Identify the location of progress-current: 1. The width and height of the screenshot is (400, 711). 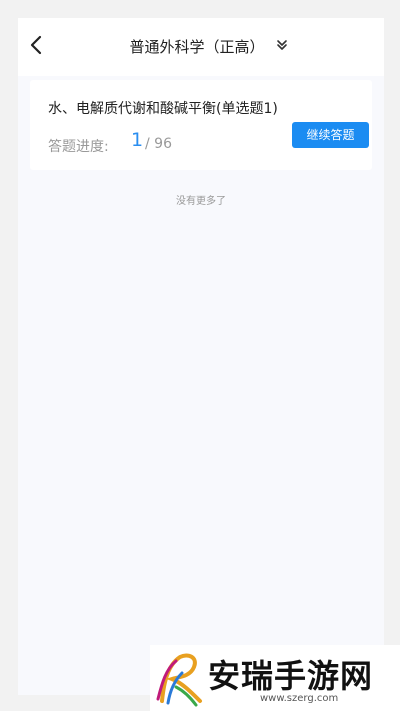
(137, 140).